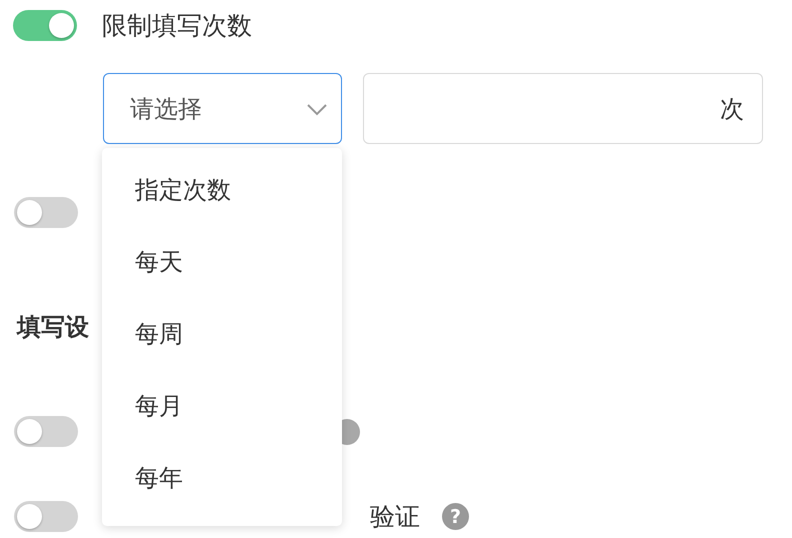 The height and width of the screenshot is (538, 792). Describe the element at coordinates (53, 326) in the screenshot. I see `section-heading: 填写设` at that location.